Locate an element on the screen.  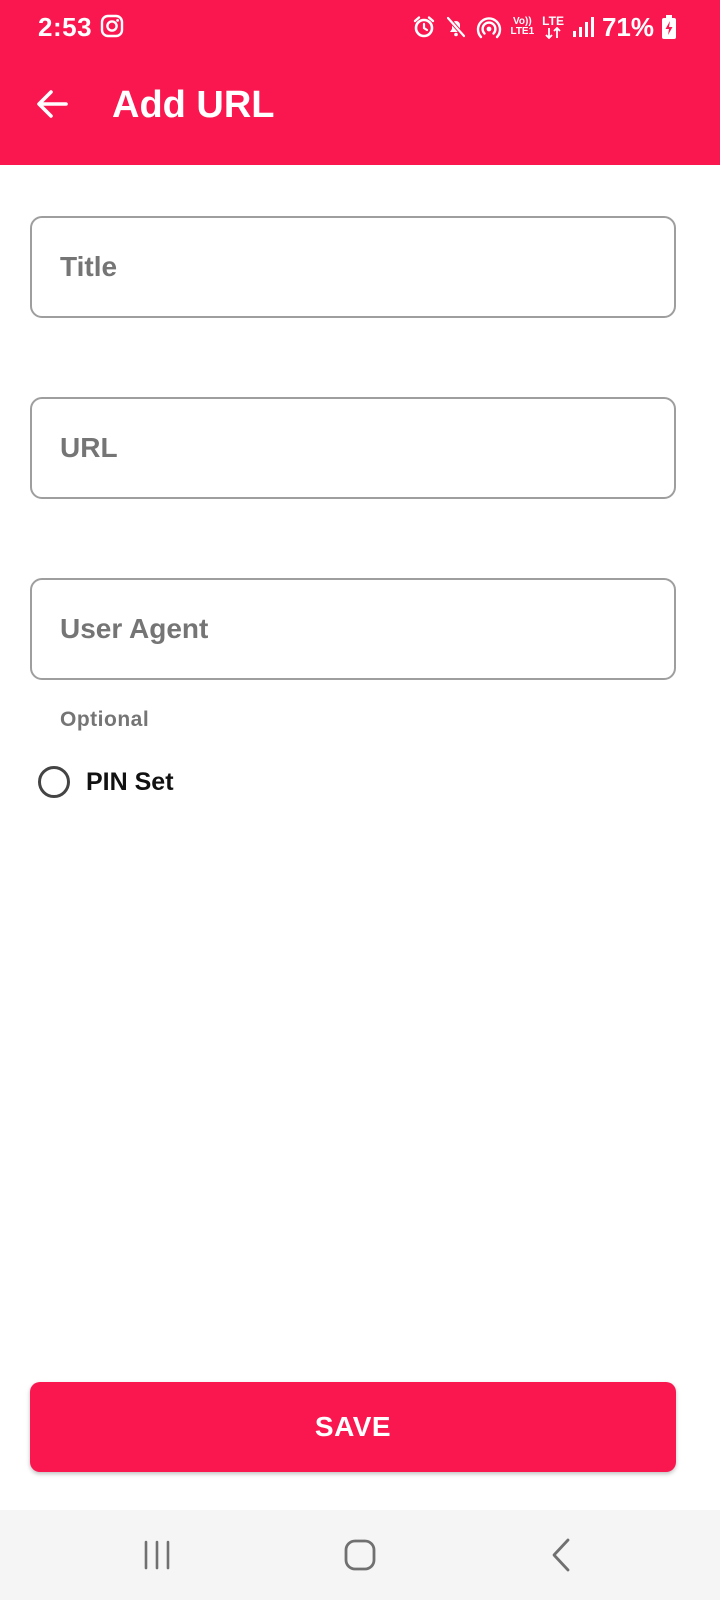
arrow-back-icon is located at coordinates (52, 104).